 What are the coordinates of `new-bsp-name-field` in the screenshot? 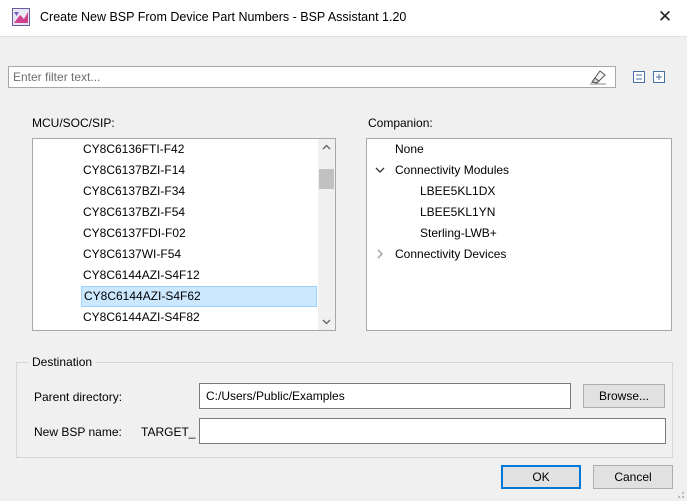 It's located at (432, 431).